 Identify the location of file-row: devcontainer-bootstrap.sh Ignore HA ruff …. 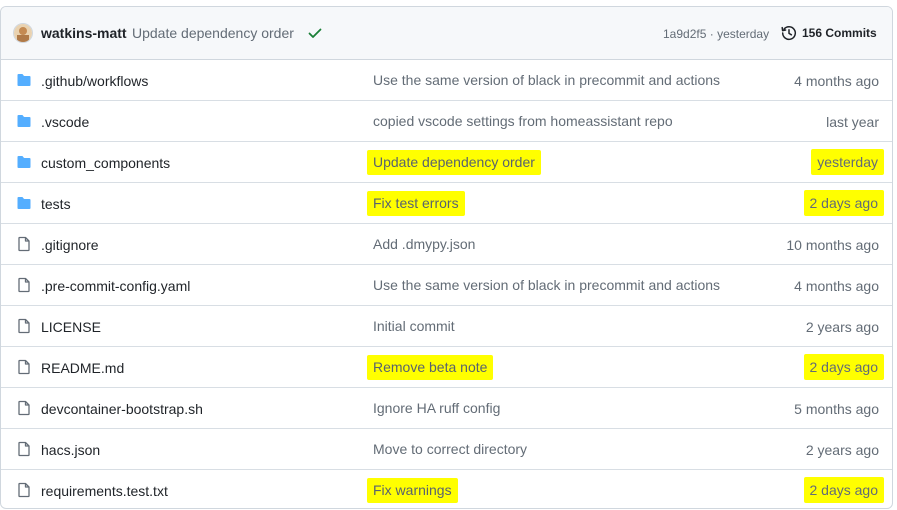
(446, 408).